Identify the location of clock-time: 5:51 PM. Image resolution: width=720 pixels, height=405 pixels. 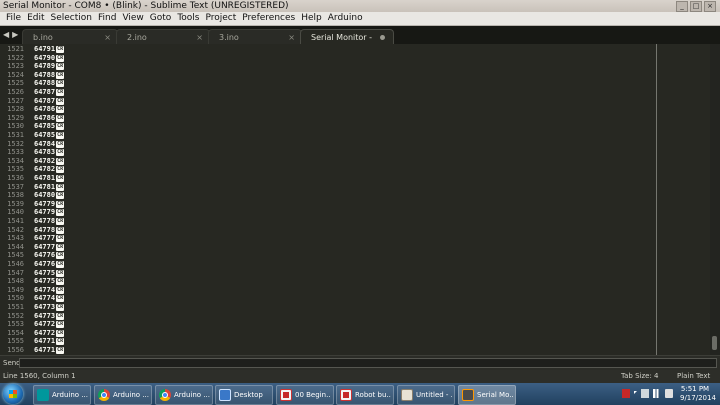
(695, 389).